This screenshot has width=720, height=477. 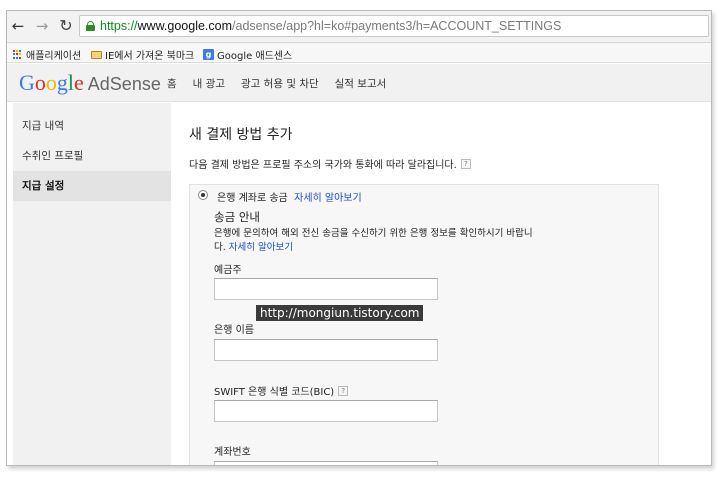 What do you see at coordinates (96, 54) in the screenshot?
I see `folder-icon` at bounding box center [96, 54].